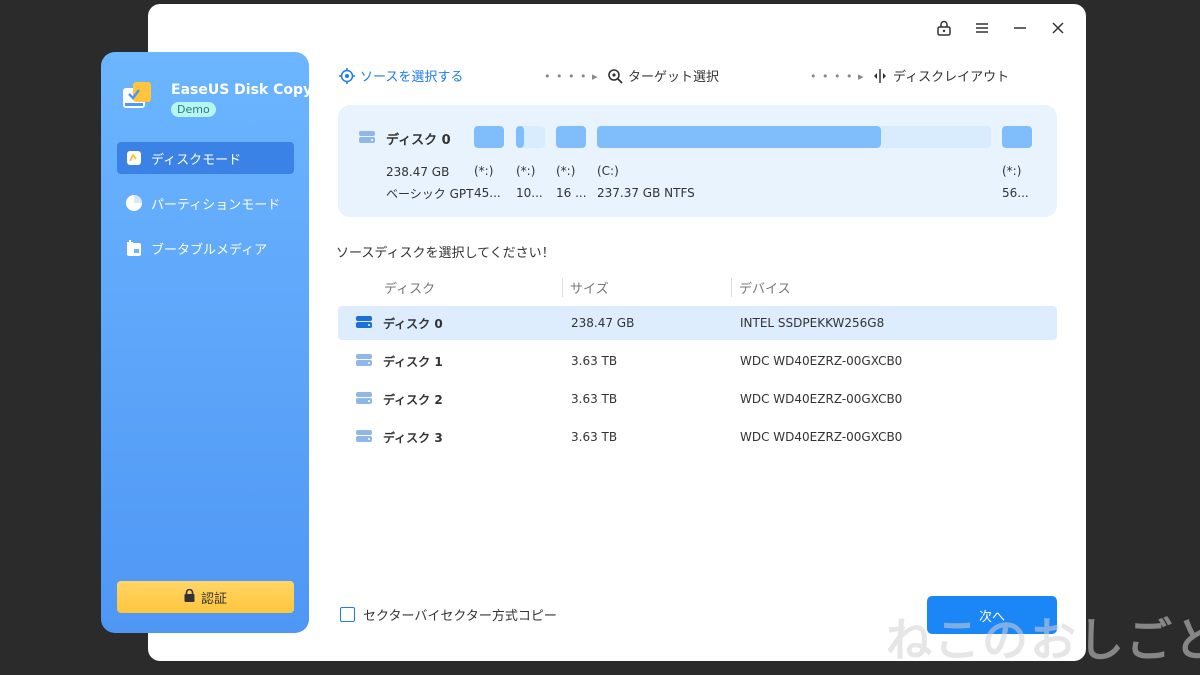  I want to click on partition-detail: 237.37 GB NTFS, so click(646, 193).